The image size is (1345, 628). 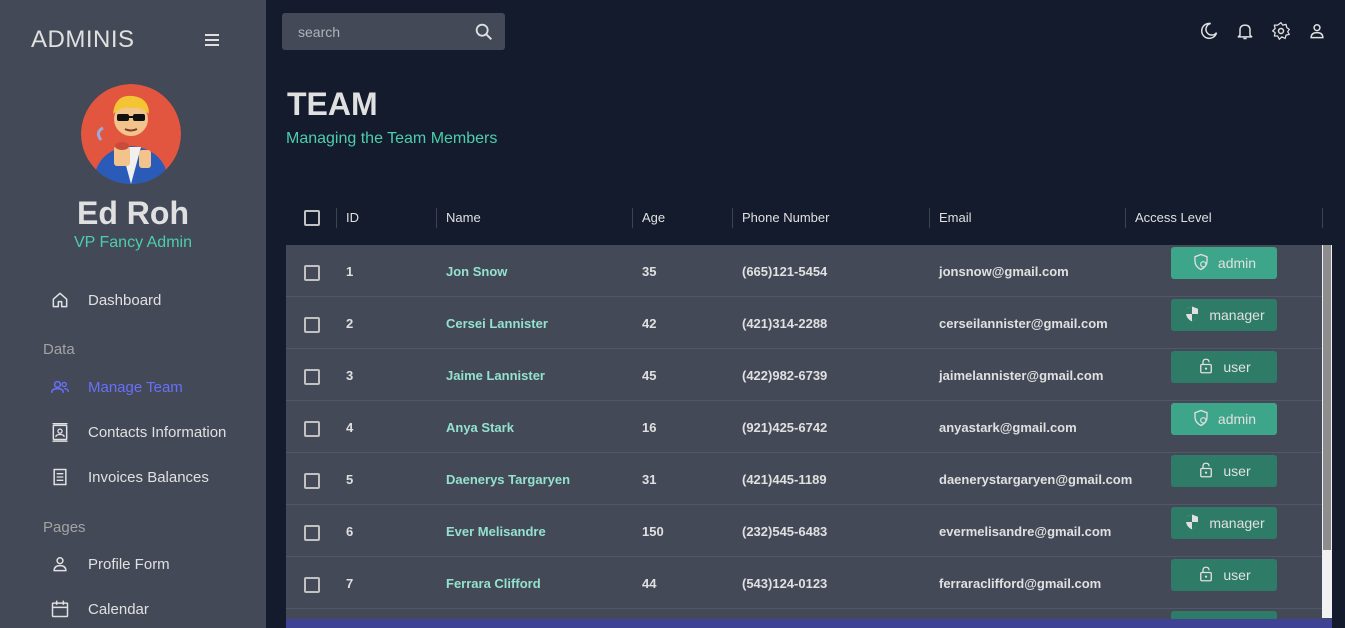 I want to click on avatar, so click(x=131, y=134).